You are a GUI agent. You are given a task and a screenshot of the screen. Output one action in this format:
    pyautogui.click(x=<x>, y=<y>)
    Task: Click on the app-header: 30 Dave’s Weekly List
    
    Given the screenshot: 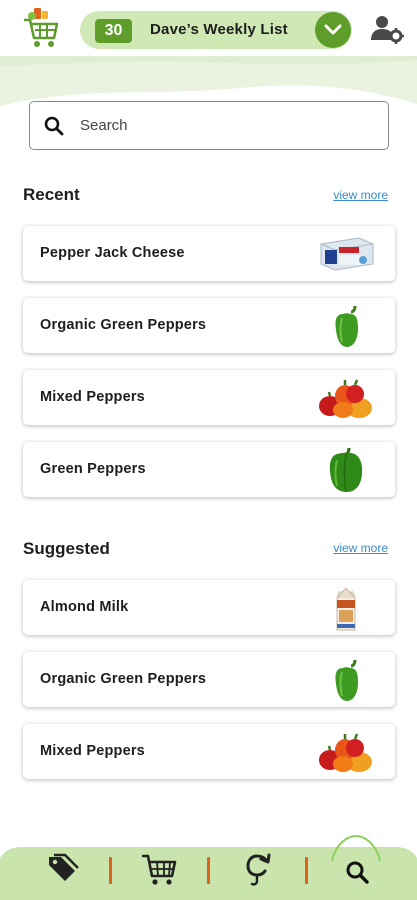 What is the action you would take?
    pyautogui.click(x=208, y=31)
    